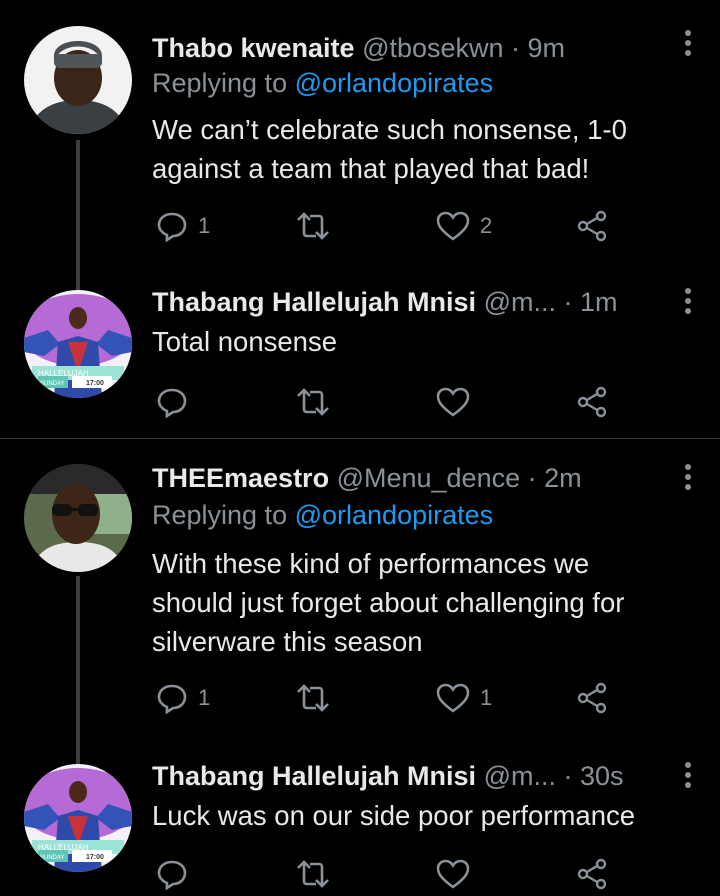 The width and height of the screenshot is (720, 896). What do you see at coordinates (389, 129) in the screenshot?
I see `tweet-text-line: We can’t celebrate such nonsense, 1-0` at bounding box center [389, 129].